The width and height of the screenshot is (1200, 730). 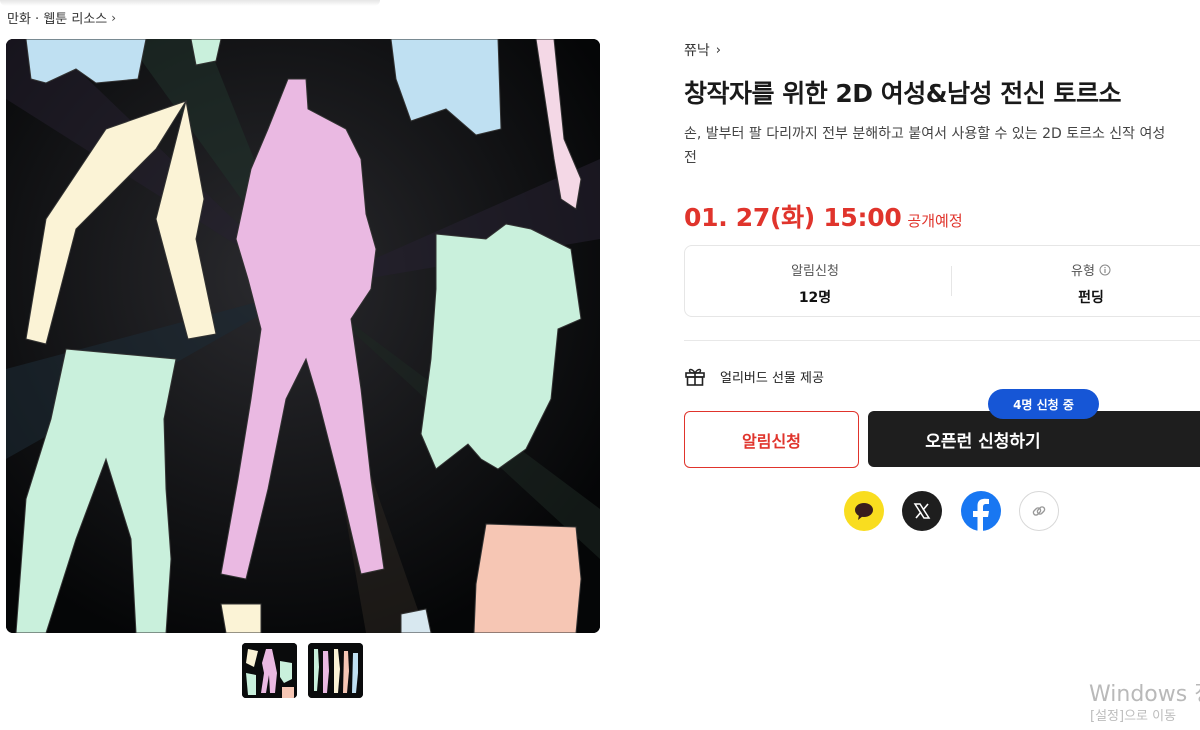 I want to click on open-run-button: 오픈런 신청하기, so click(x=1034, y=439).